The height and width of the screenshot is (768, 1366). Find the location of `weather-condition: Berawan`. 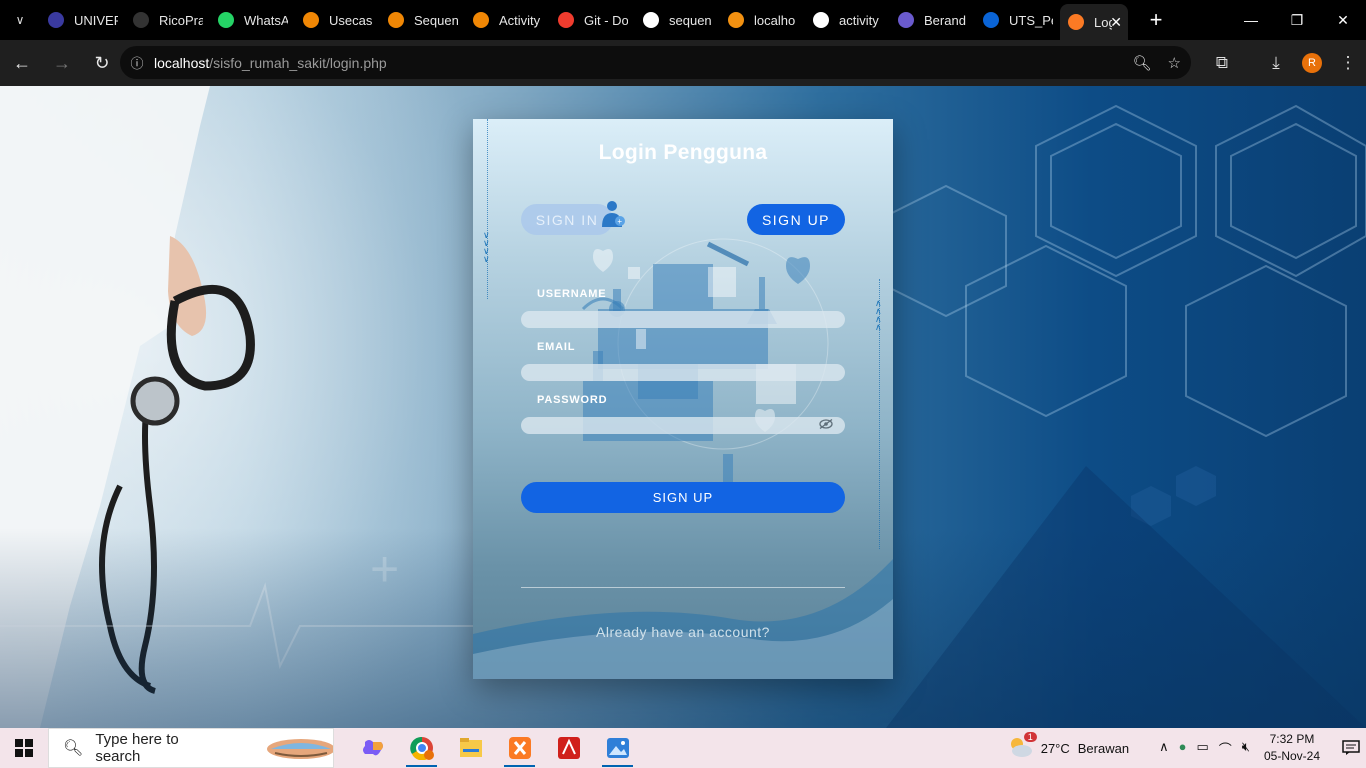

weather-condition: Berawan is located at coordinates (1103, 748).